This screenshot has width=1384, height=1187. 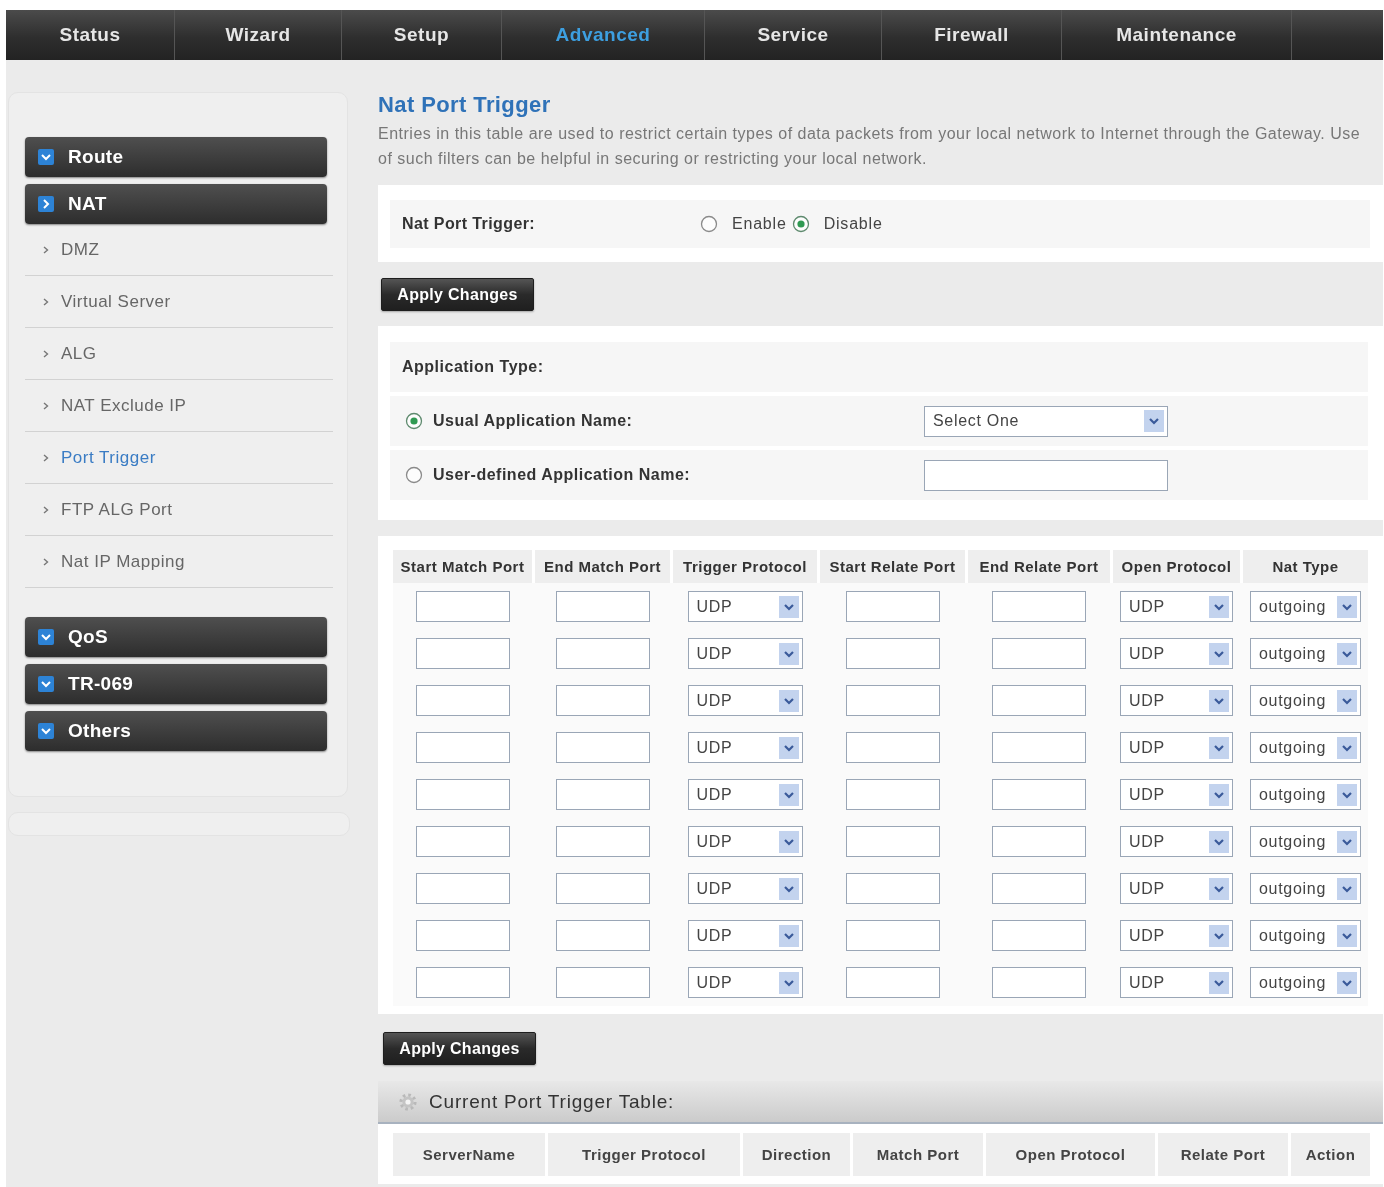 I want to click on sidebar-item: ALG, so click(x=179, y=354).